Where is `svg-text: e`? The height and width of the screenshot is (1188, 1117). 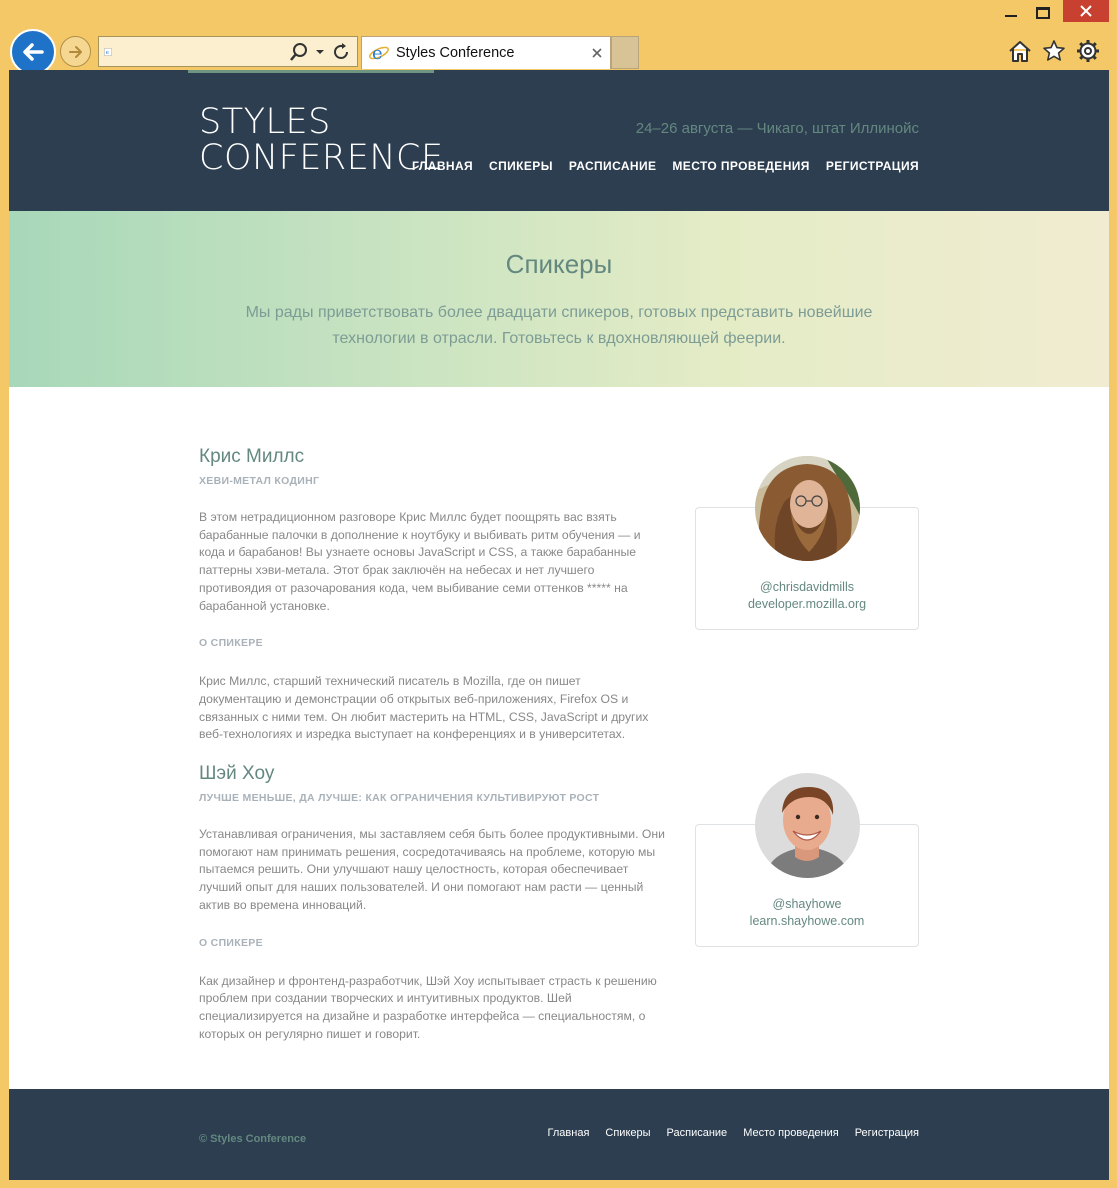 svg-text: e is located at coordinates (377, 53).